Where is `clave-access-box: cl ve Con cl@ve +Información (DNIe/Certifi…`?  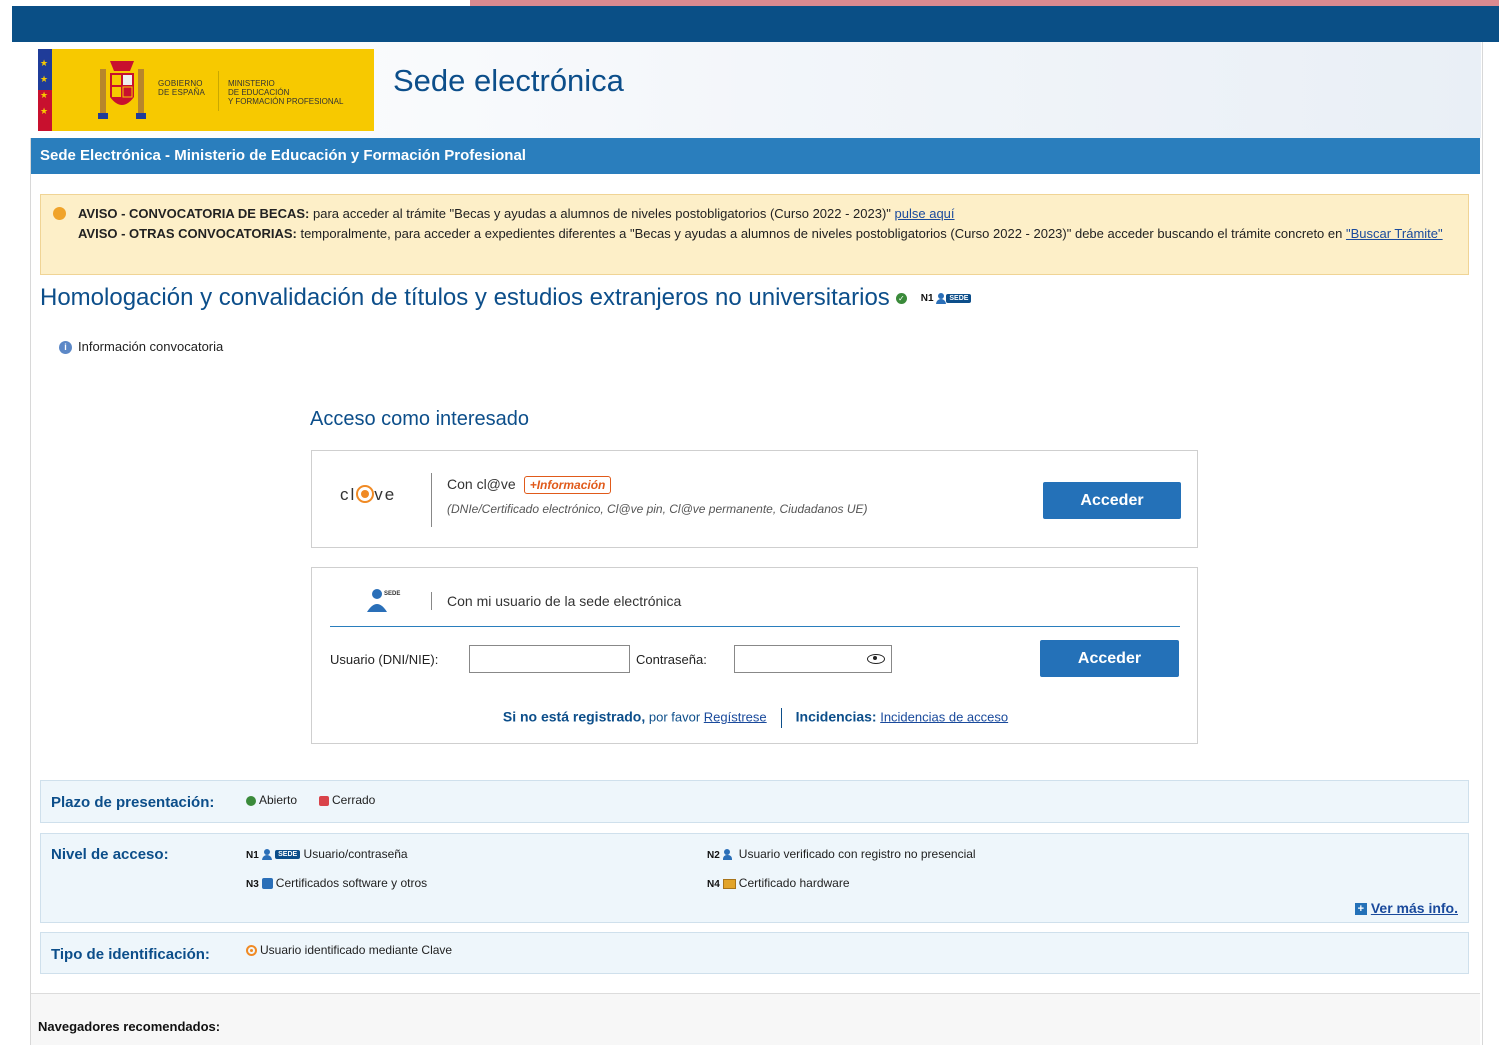 clave-access-box: cl ve Con cl@ve +Información (DNIe/Certifi… is located at coordinates (754, 499).